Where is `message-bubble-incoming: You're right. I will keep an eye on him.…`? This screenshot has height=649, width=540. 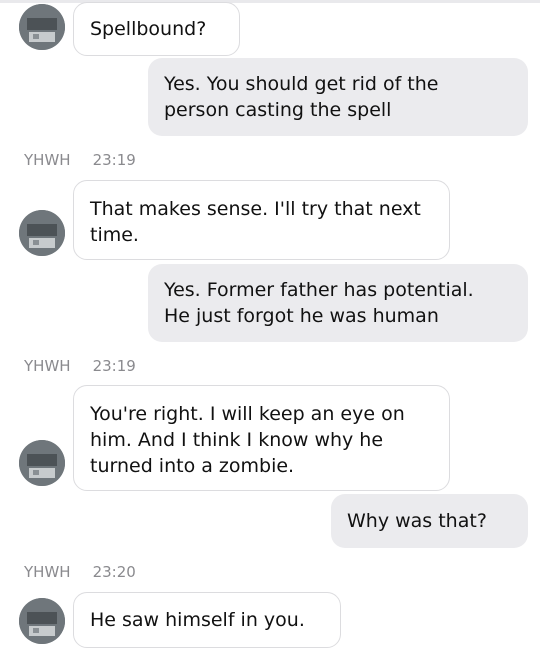 message-bubble-incoming: You're right. I will keep an eye on him.… is located at coordinates (261, 438).